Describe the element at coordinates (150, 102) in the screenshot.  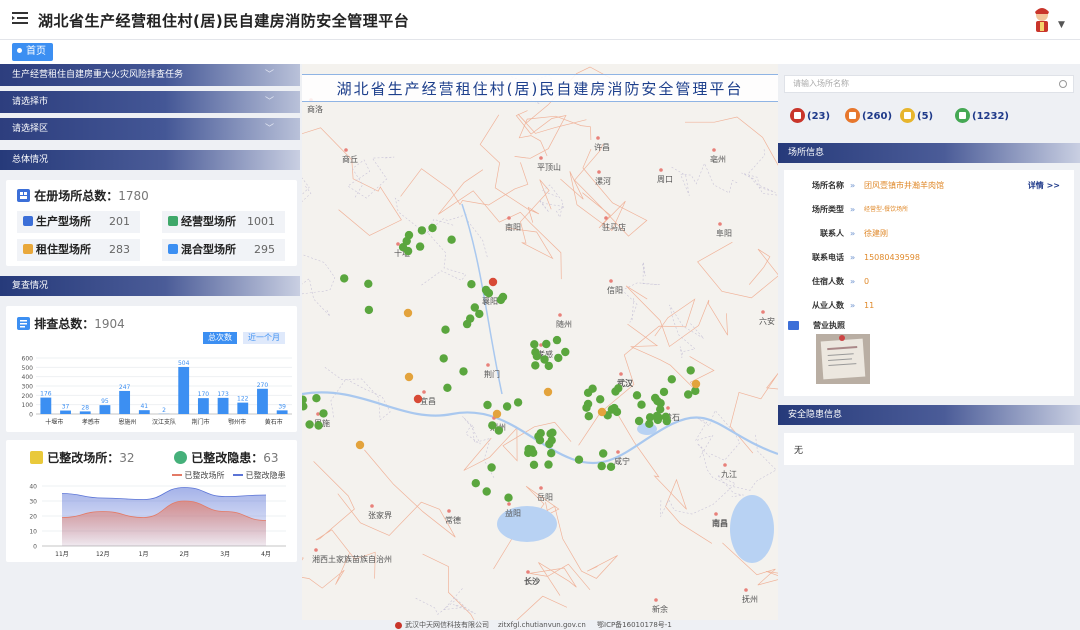
I see `city-select: 请选择市 ﹀` at that location.